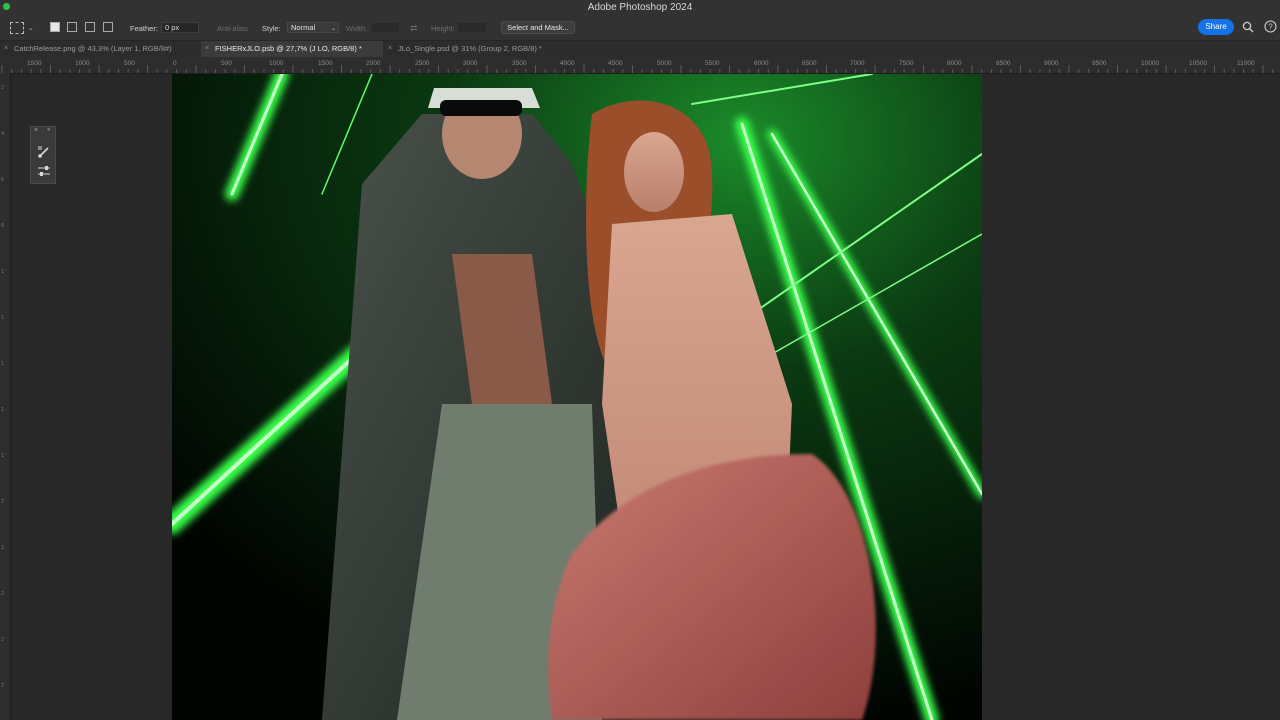 The image size is (1280, 720). What do you see at coordinates (857, 63) in the screenshot?
I see `ruler-label: 7000` at bounding box center [857, 63].